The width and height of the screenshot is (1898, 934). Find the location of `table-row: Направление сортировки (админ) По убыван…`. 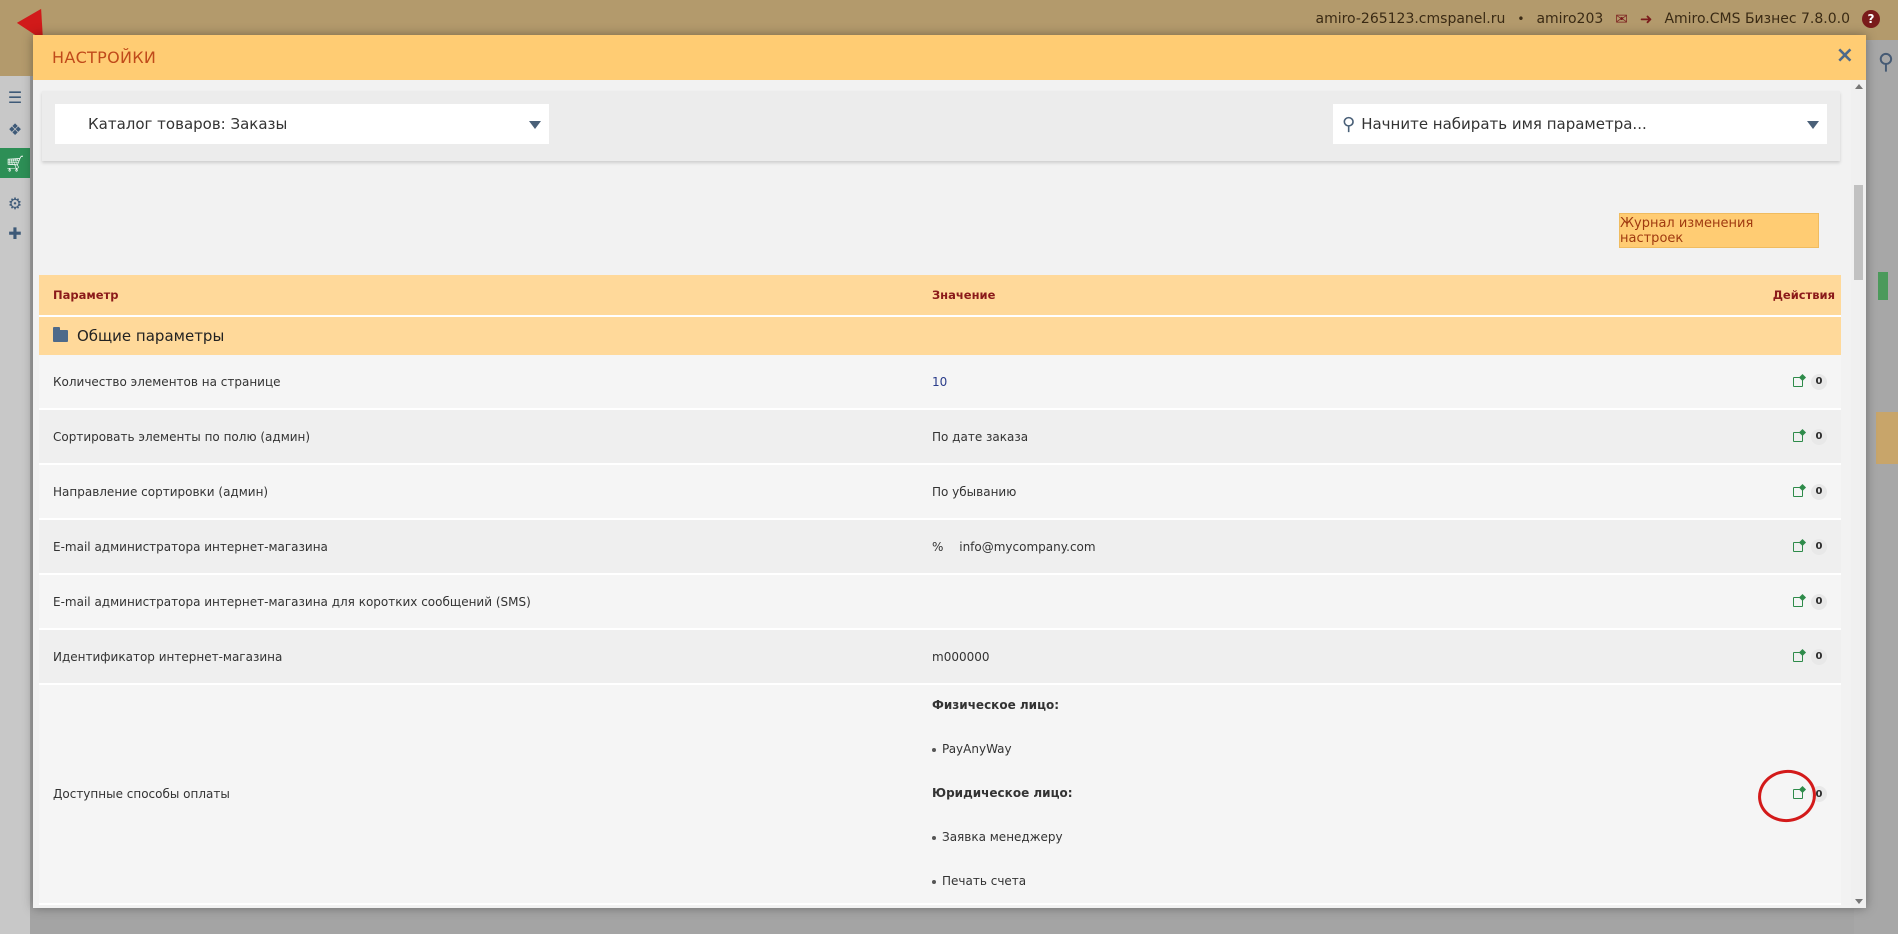

table-row: Направление сортировки (админ) По убыван… is located at coordinates (940, 492).